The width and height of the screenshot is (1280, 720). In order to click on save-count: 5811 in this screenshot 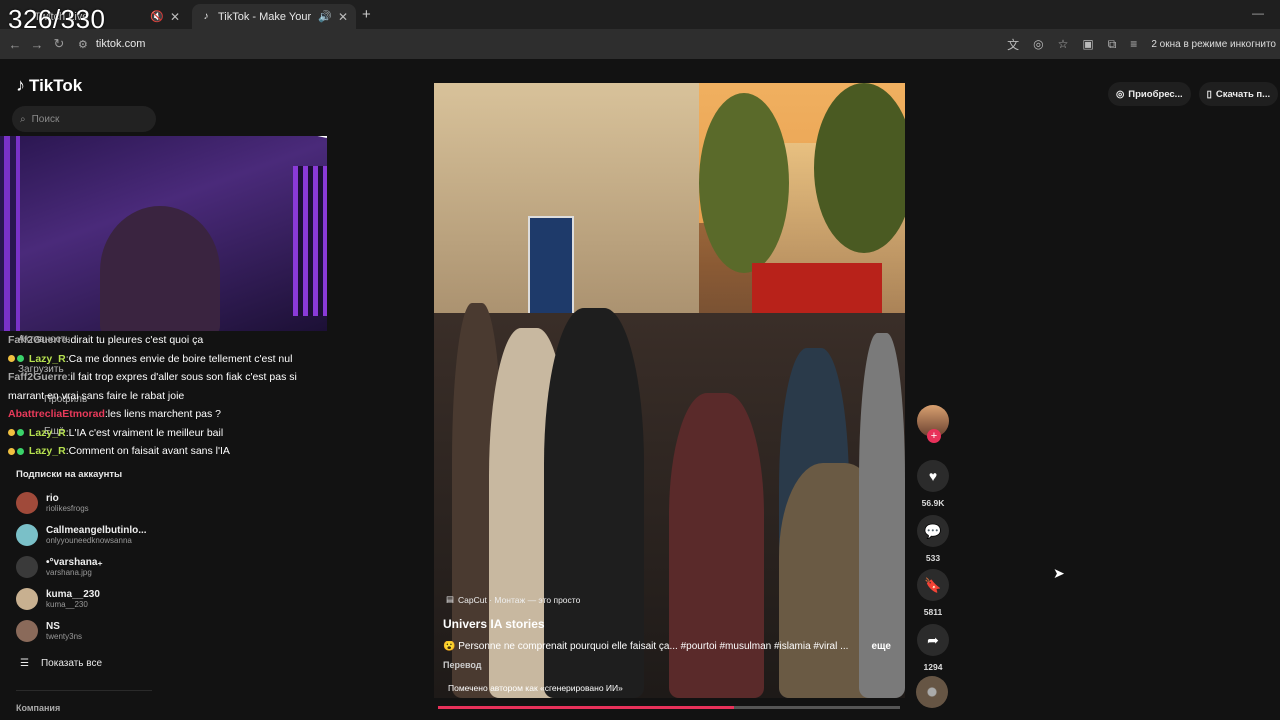, I will do `click(933, 612)`.